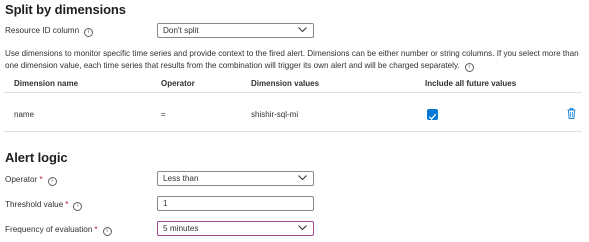  What do you see at coordinates (42, 30) in the screenshot?
I see `resource-id-label-text: Resource ID column` at bounding box center [42, 30].